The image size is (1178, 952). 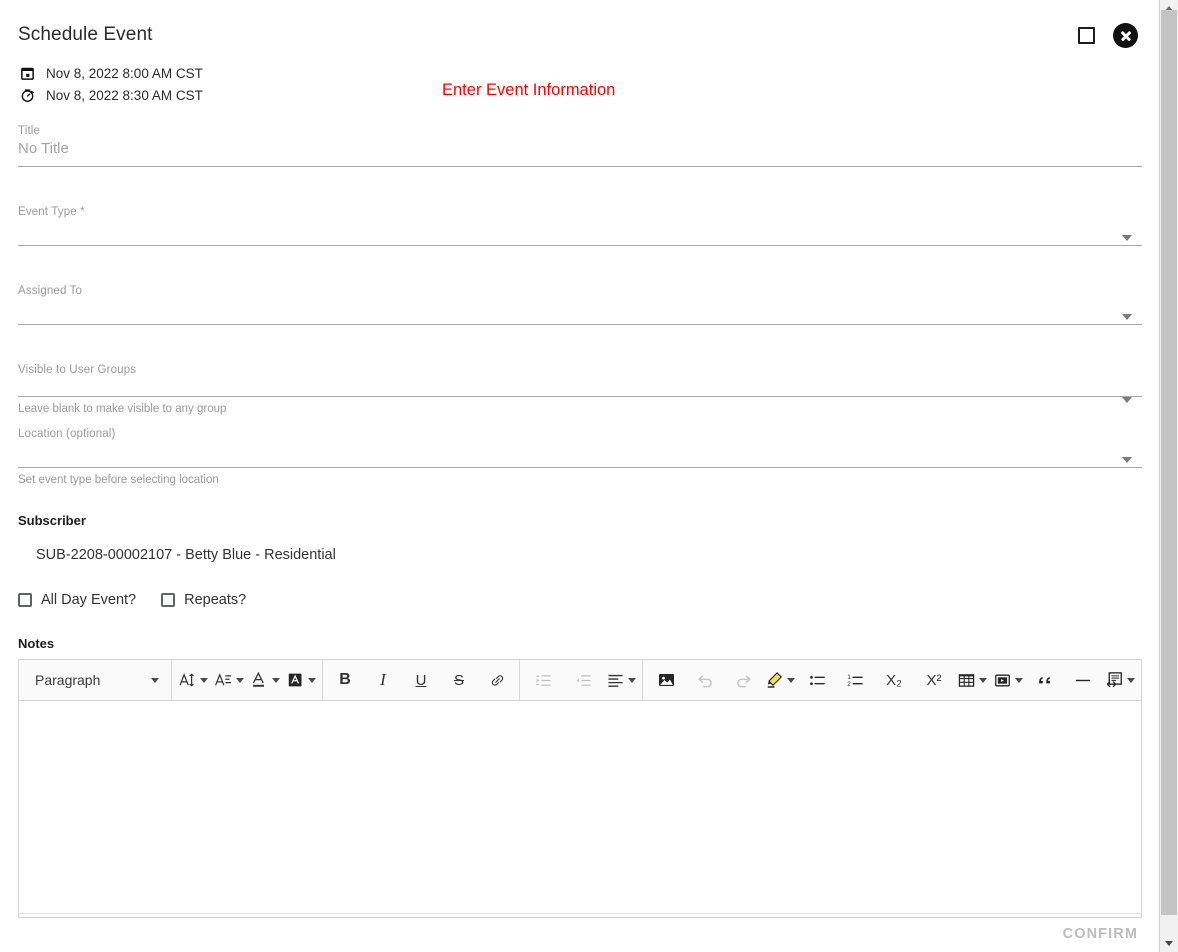 What do you see at coordinates (580, 396) in the screenshot?
I see `field-visible-groups-underline` at bounding box center [580, 396].